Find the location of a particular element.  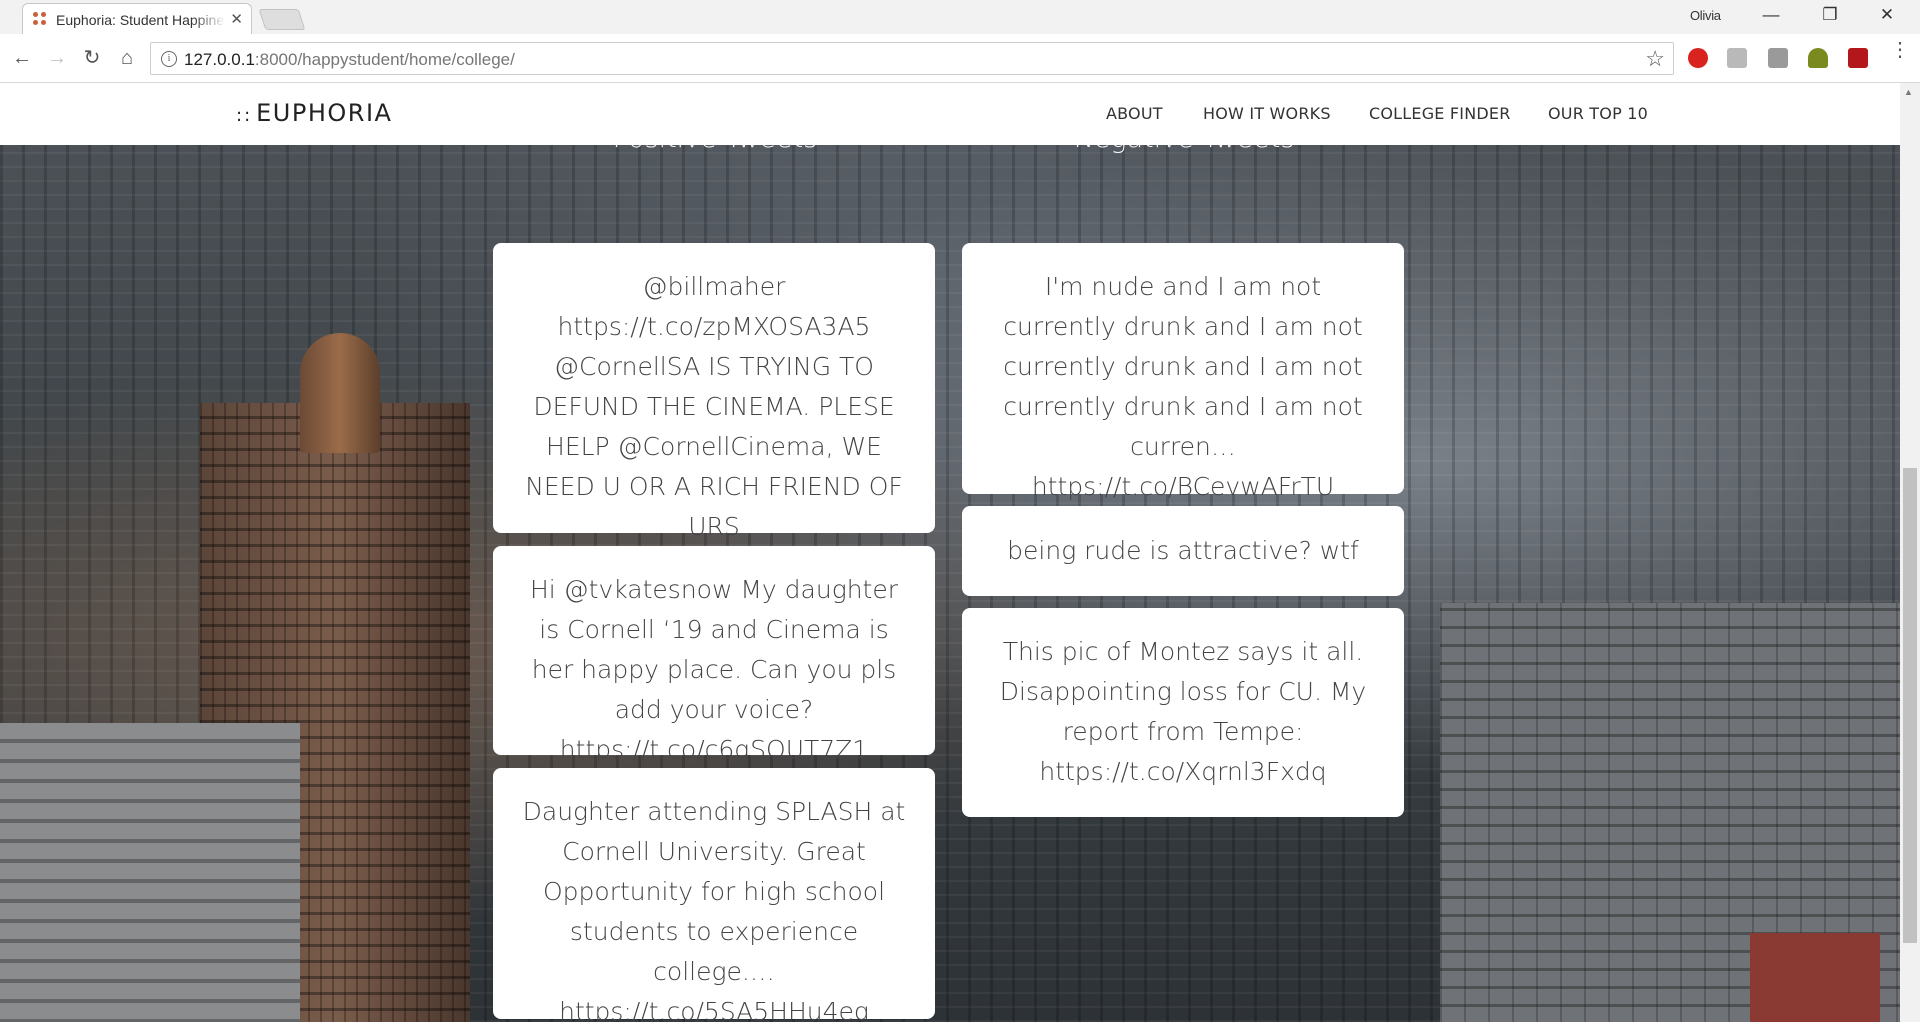

nav-link-how-it-works: HOW IT WORKS is located at coordinates (1267, 113).